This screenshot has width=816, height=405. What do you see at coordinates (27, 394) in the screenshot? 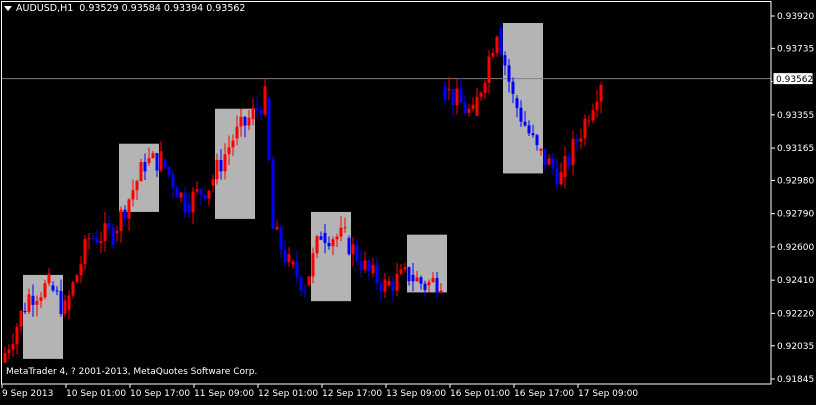
I see `x-tick-label: 9 Sep 2013` at bounding box center [27, 394].